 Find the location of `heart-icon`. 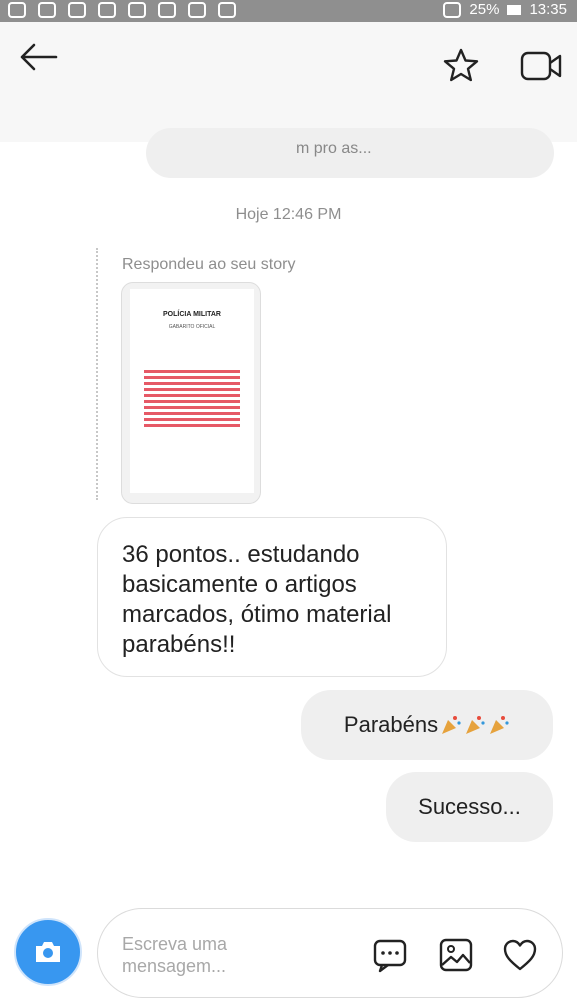

heart-icon is located at coordinates (520, 955).